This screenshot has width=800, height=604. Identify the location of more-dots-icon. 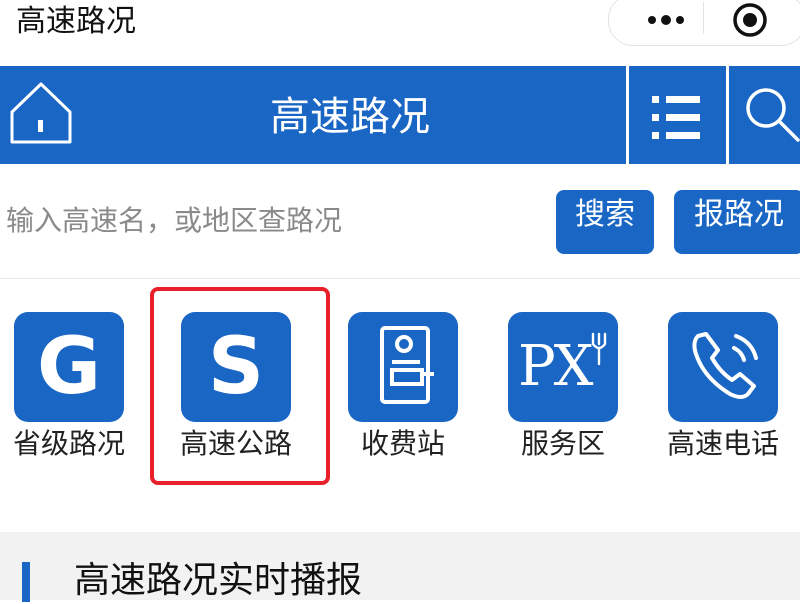
(666, 20).